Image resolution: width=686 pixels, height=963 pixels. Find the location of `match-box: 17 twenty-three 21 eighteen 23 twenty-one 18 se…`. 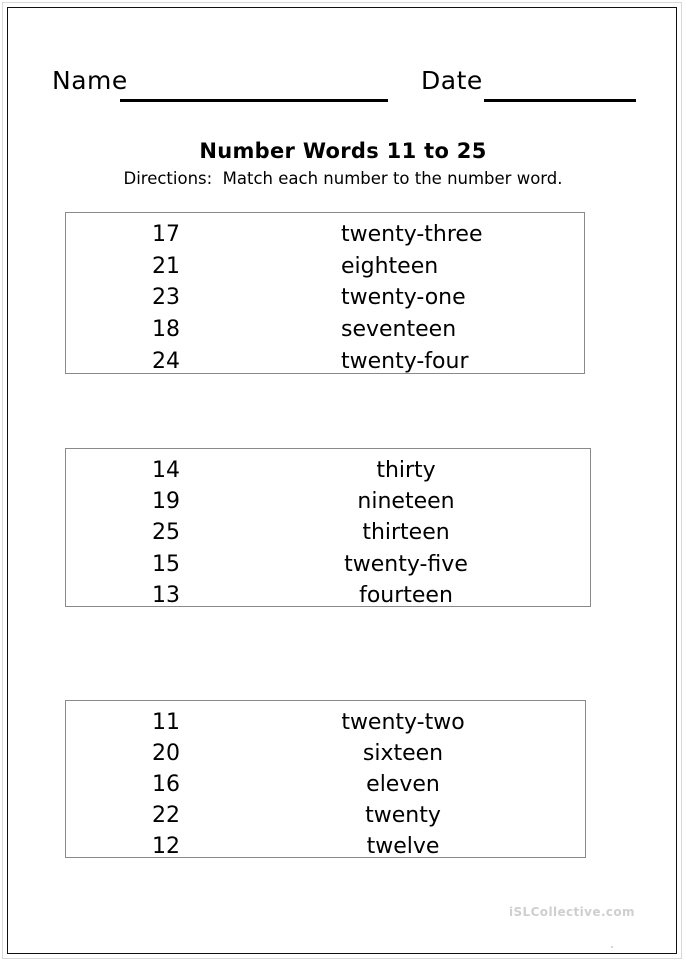

match-box: 17 twenty-three 21 eighteen 23 twenty-one 18 se… is located at coordinates (325, 293).